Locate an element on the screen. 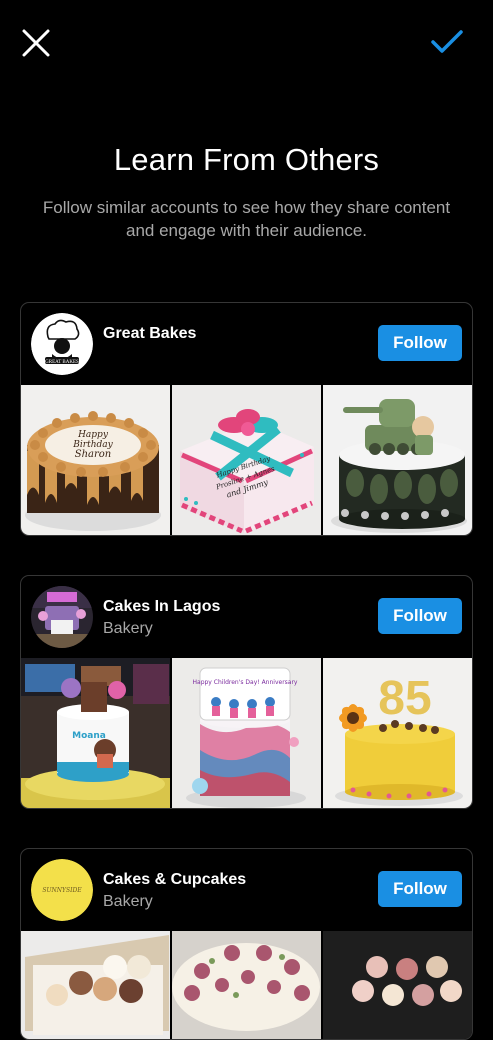 The height and width of the screenshot is (1040, 493). svg-text:Happy Children's Day! Annivers: Happy Children's Day! Anniversary is located at coordinates (245, 682).